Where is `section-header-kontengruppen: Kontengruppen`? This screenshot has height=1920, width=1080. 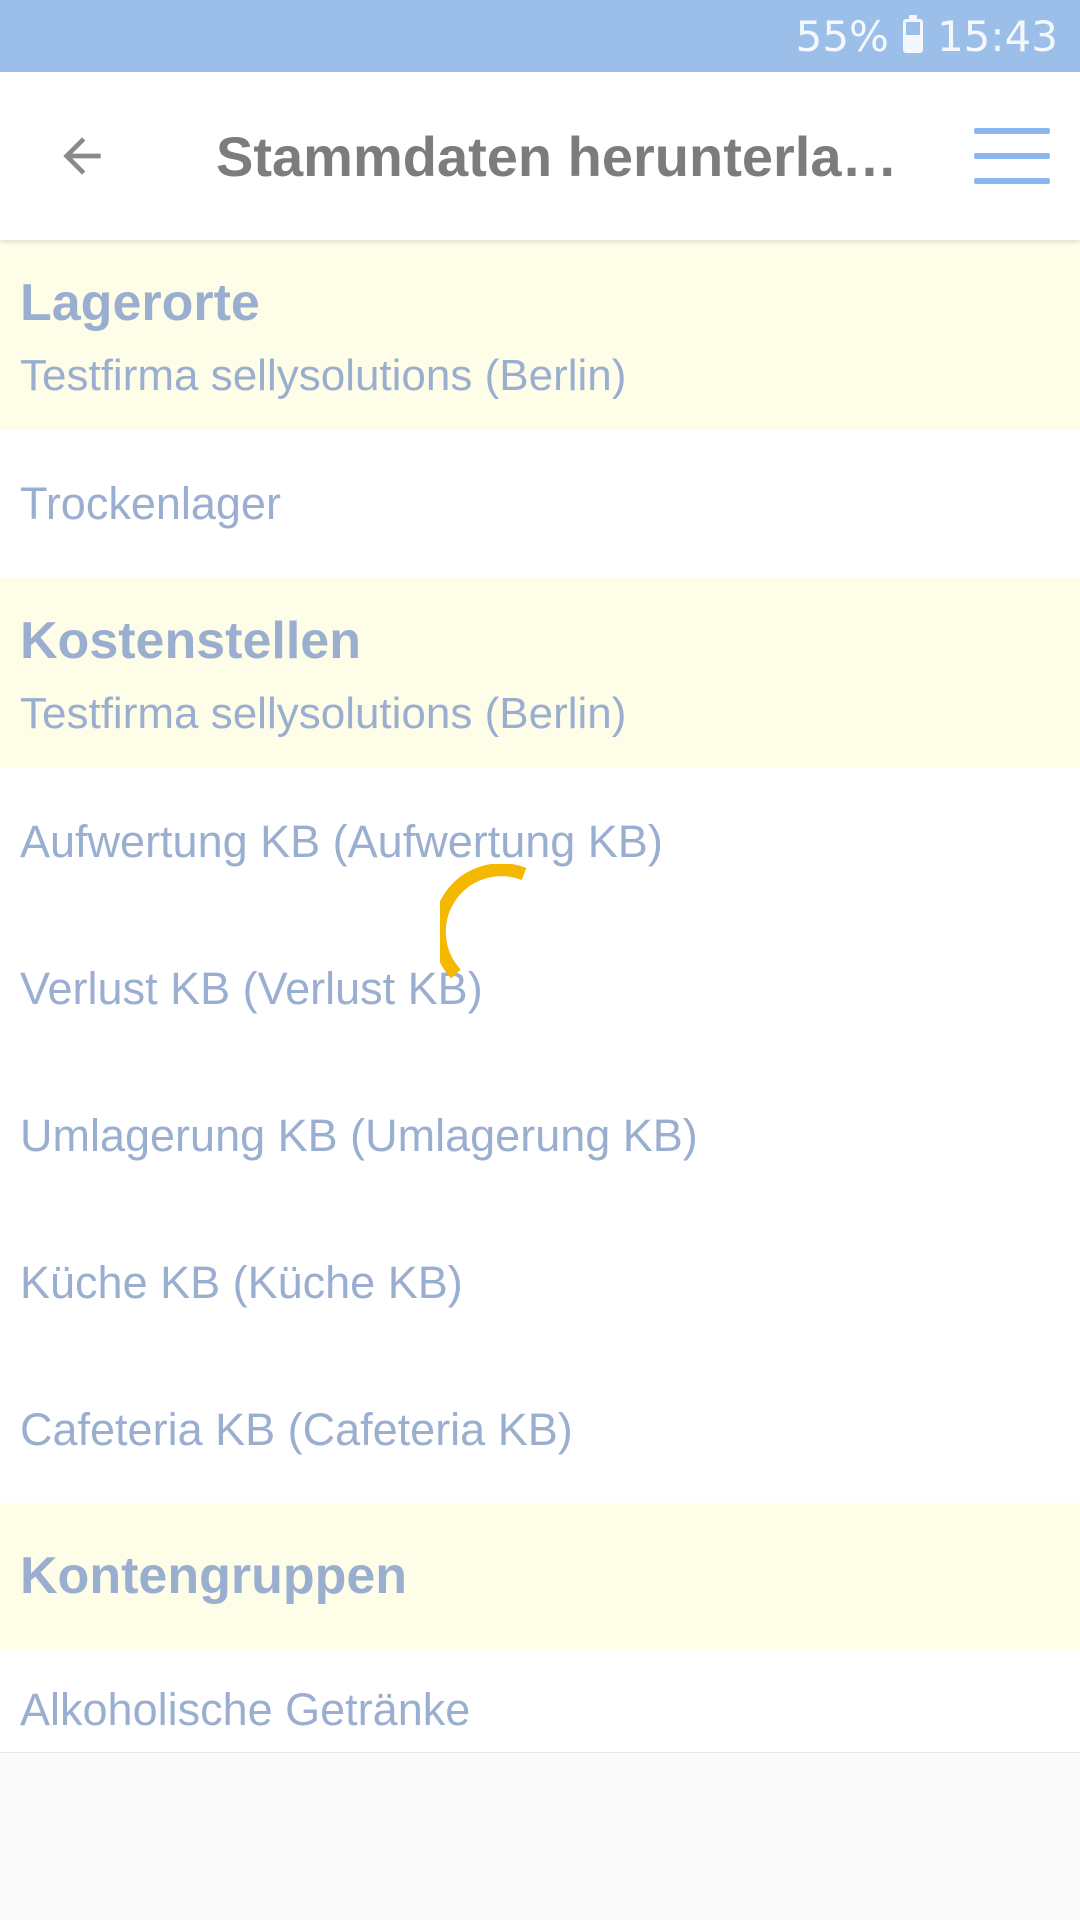 section-header-kontengruppen: Kontengruppen is located at coordinates (540, 1576).